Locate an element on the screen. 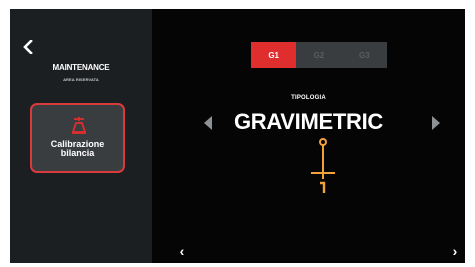 This screenshot has width=475, height=267. back-button is located at coordinates (28, 47).